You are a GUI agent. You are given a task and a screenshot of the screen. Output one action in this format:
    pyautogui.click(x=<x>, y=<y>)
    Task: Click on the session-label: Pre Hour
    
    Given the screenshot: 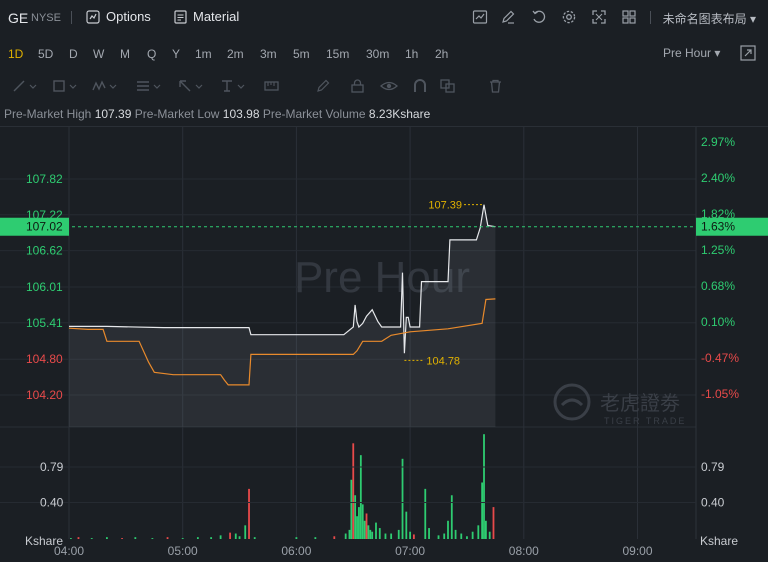 What is the action you would take?
    pyautogui.click(x=687, y=53)
    